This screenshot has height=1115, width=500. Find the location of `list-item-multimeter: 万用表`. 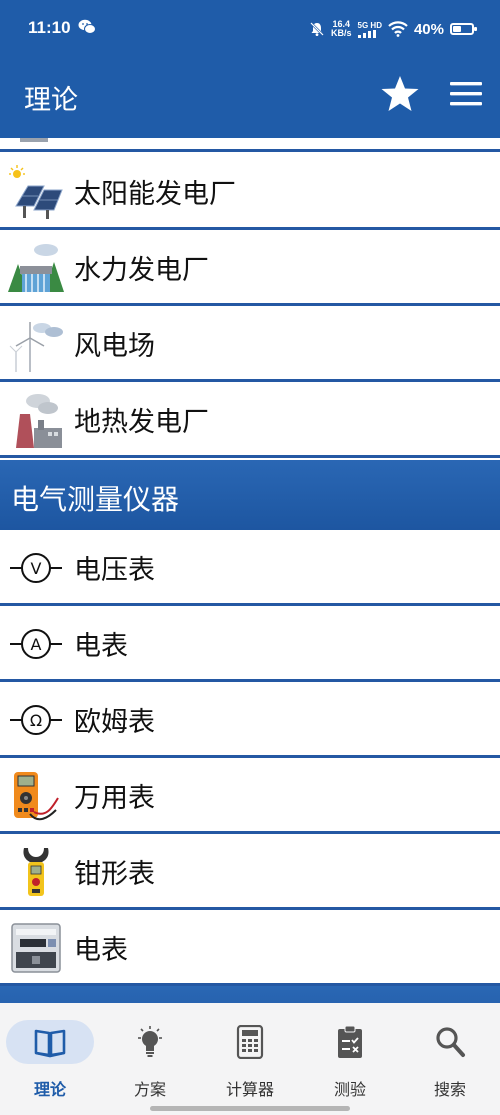

list-item-multimeter: 万用表 is located at coordinates (250, 796).